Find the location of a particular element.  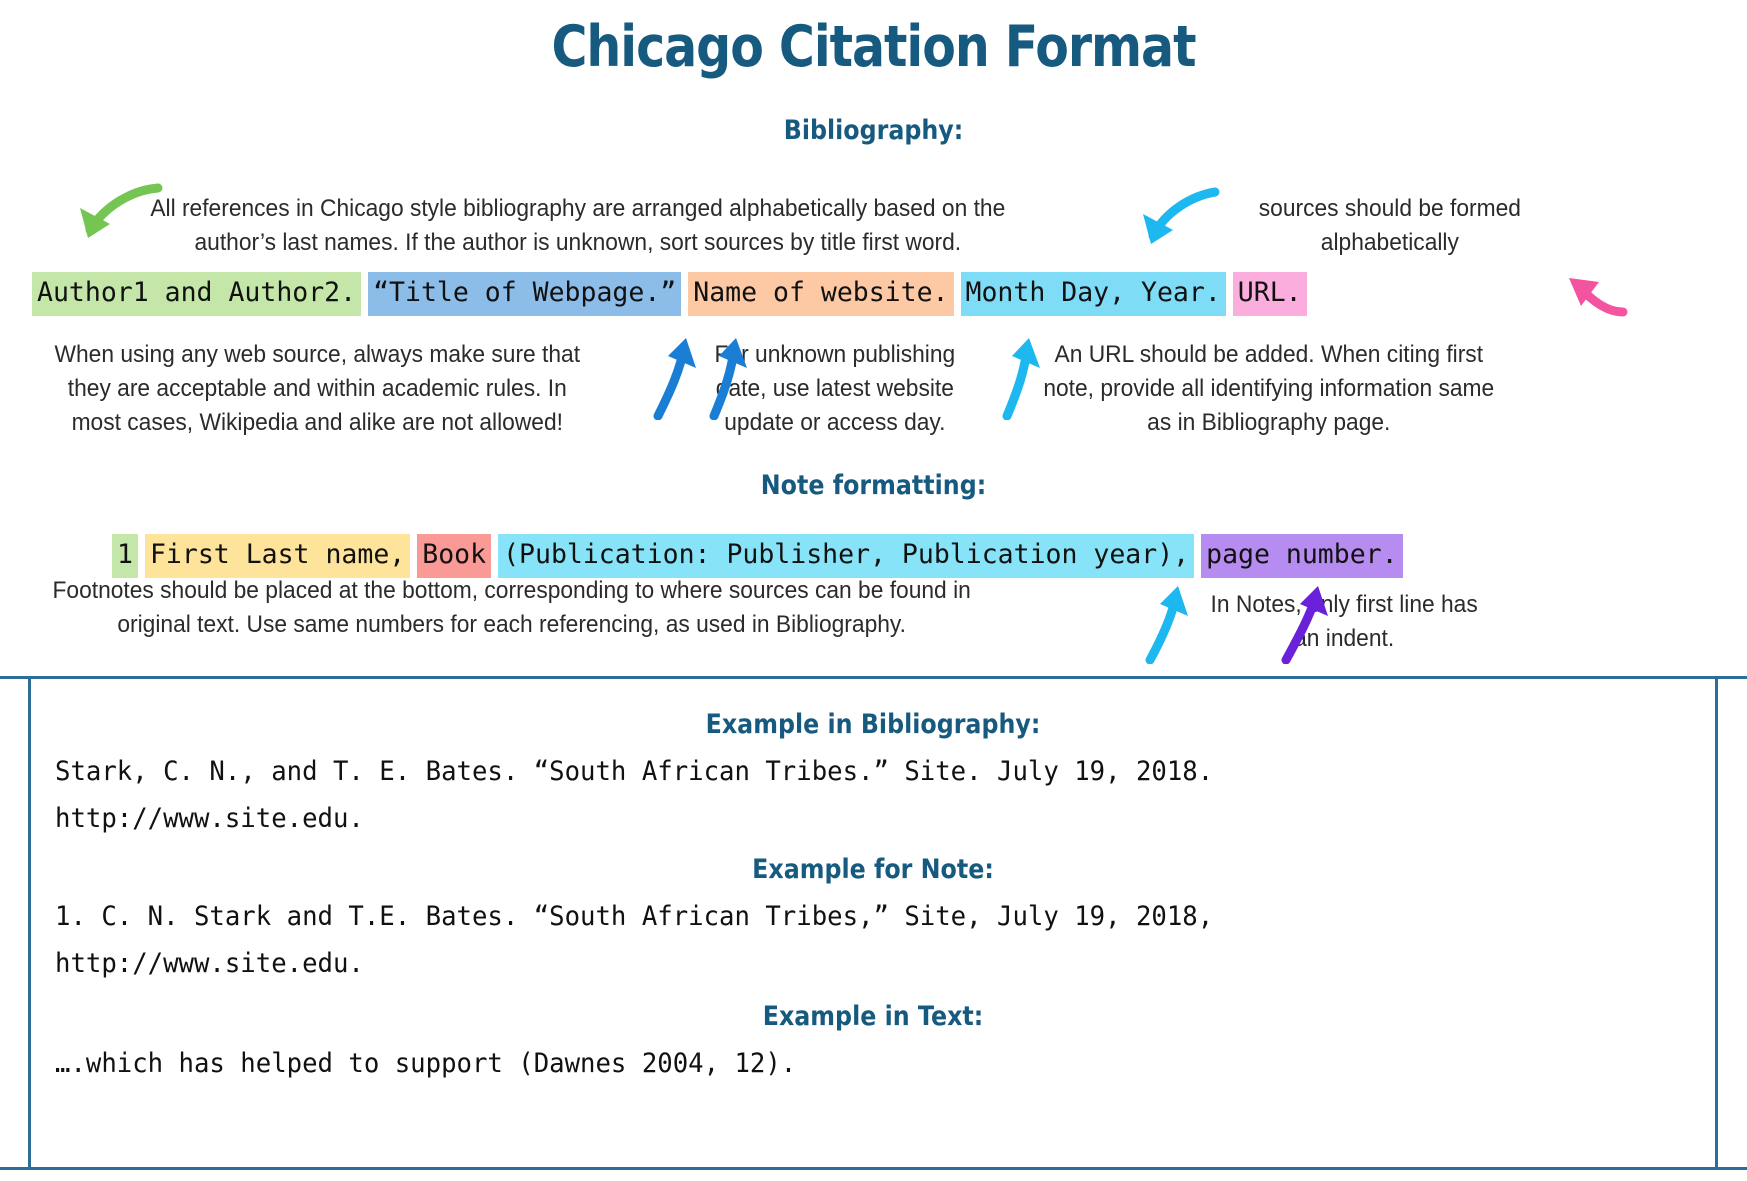

chip-note-booktitle: Book is located at coordinates (454, 556).